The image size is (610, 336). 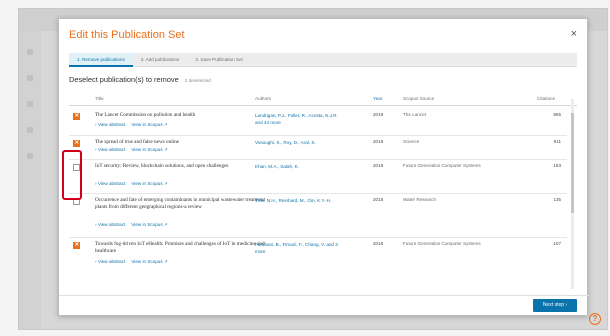 I want to click on publication-authors: Tran, N.H., Reinhard, M., Gin, K.Y.-H., so click(x=298, y=200).